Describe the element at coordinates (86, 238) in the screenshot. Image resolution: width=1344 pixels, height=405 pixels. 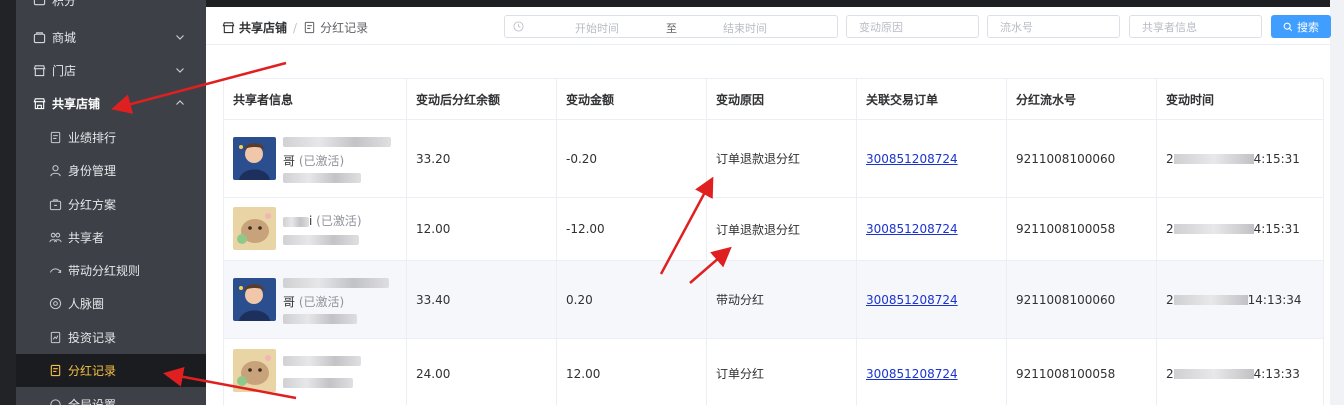
I see `sidebar-item-label: 共享者` at that location.